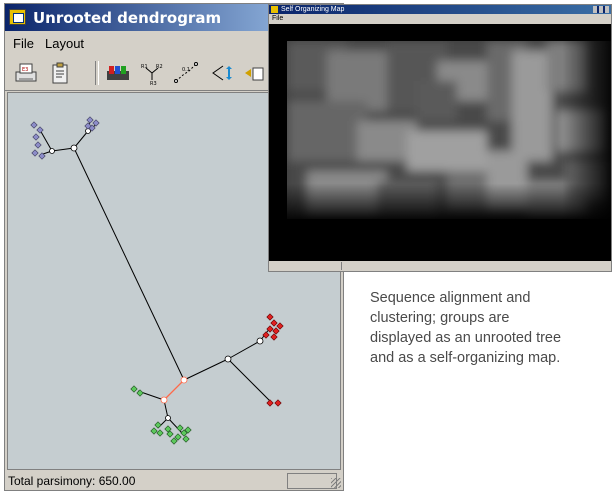 This screenshot has height=493, width=612. What do you see at coordinates (274, 9) in the screenshot?
I see `som-app-icon` at bounding box center [274, 9].